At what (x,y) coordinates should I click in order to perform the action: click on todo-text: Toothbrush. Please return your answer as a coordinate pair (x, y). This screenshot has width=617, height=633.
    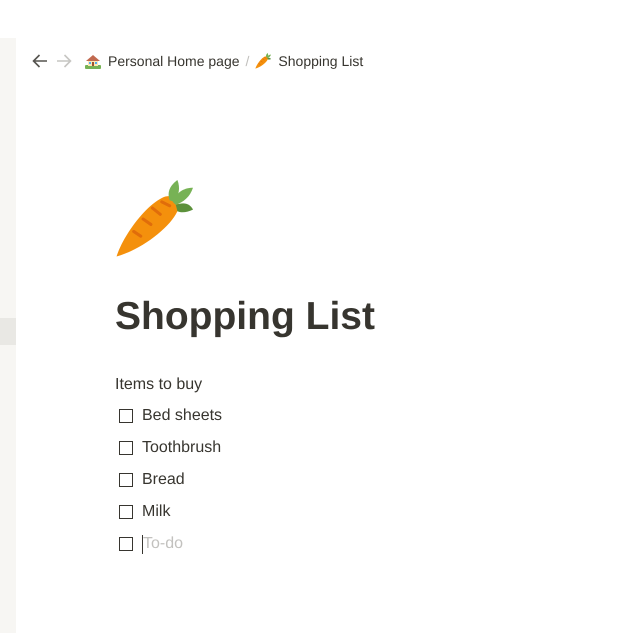
    Looking at the image, I should click on (182, 448).